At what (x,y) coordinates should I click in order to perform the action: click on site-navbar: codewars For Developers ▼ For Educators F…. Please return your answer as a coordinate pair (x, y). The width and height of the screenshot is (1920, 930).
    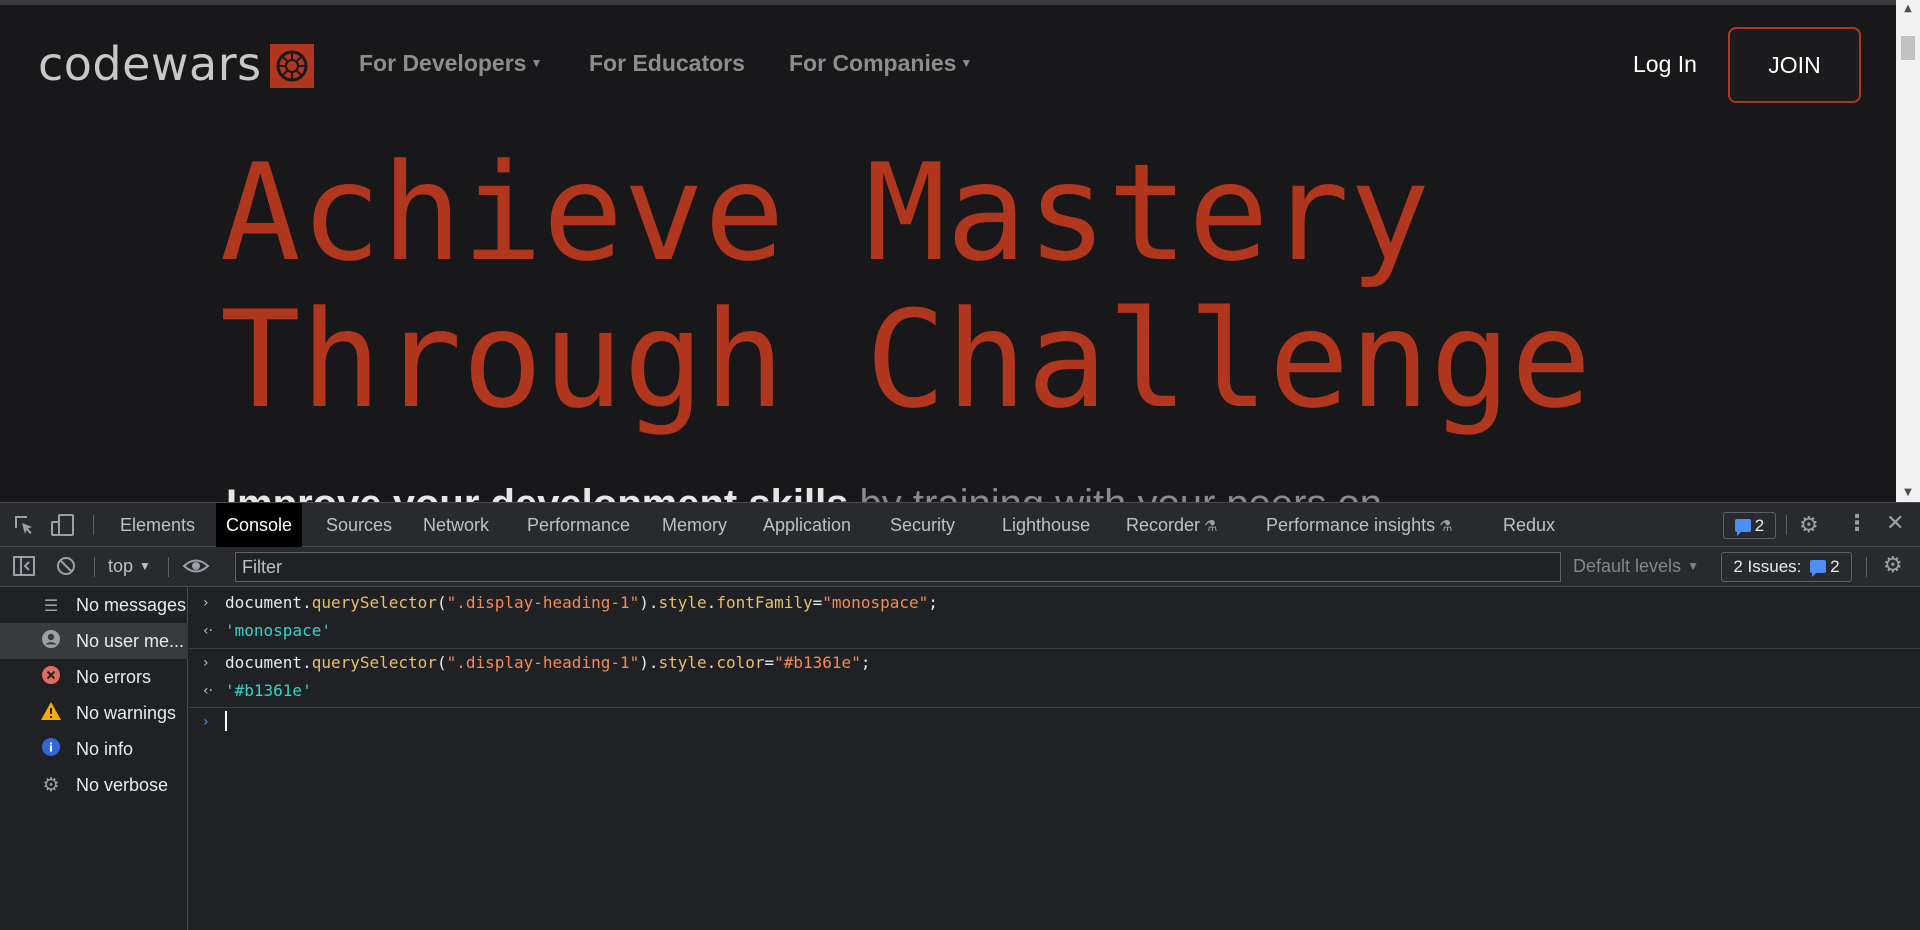
    Looking at the image, I should click on (948, 65).